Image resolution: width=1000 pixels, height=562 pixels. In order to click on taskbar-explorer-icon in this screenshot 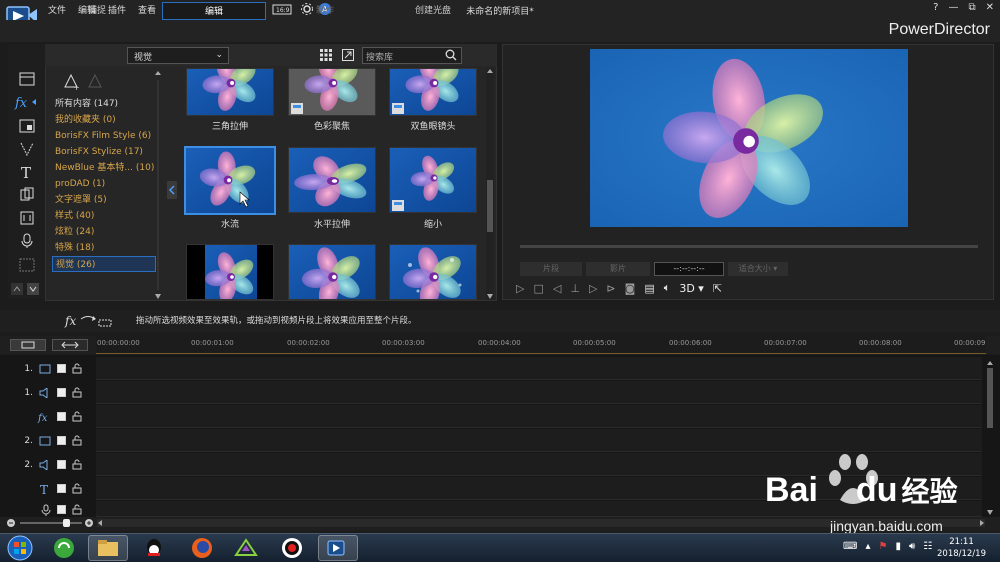, I will do `click(108, 548)`.